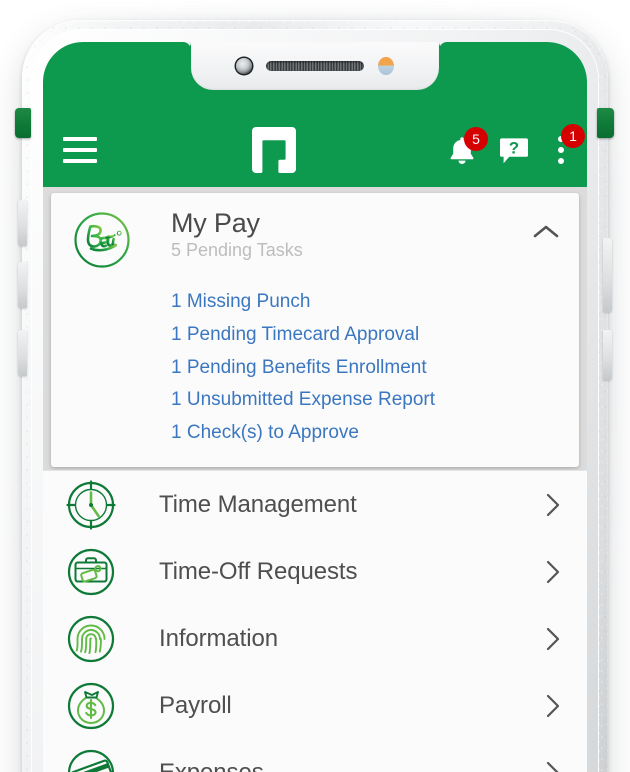  I want to click on phone-volume-up-button, so click(22, 223).